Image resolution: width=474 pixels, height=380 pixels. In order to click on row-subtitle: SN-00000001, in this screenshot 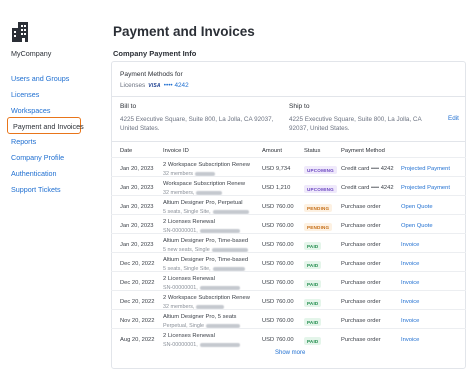, I will do `click(201, 345)`.